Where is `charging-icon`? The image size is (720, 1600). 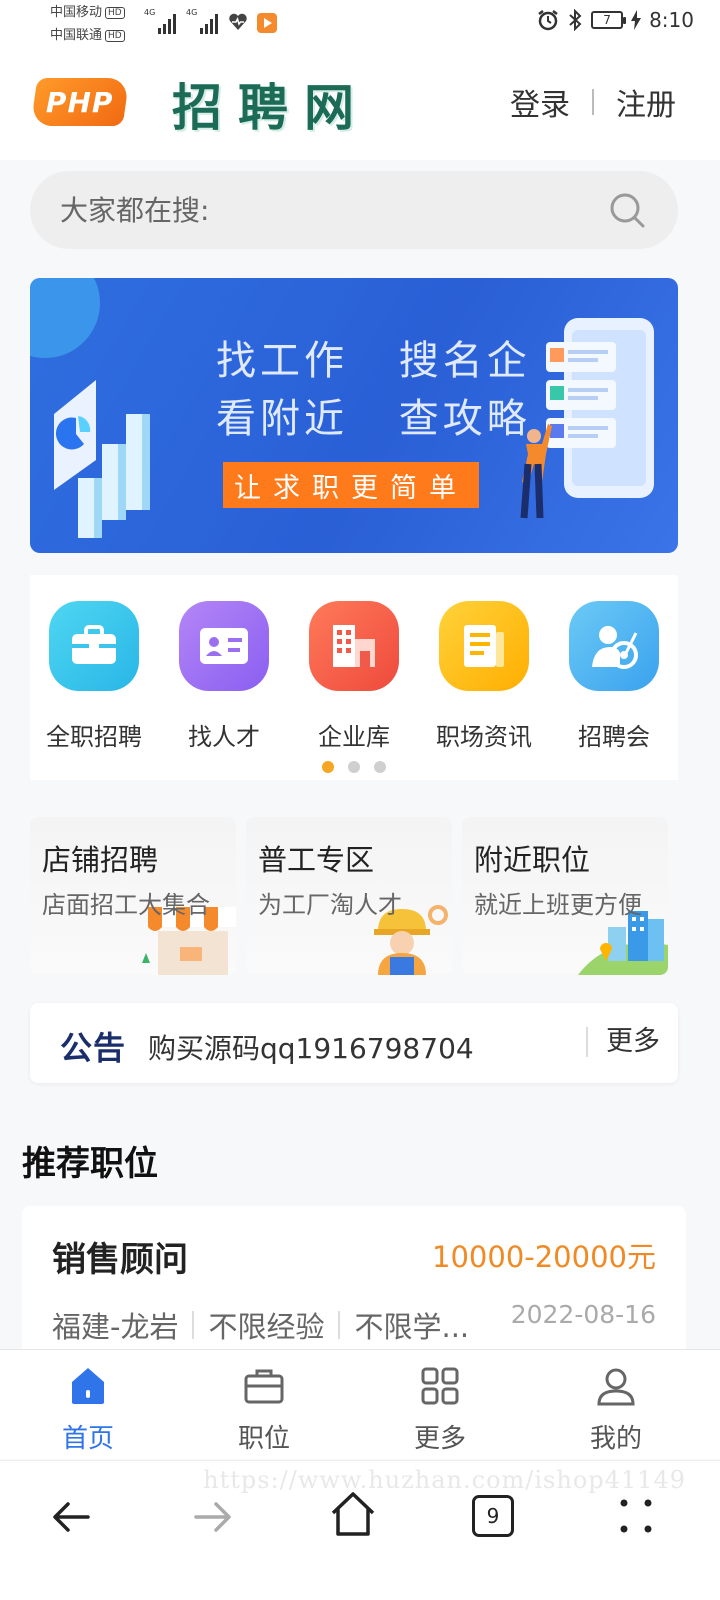
charging-icon is located at coordinates (636, 20).